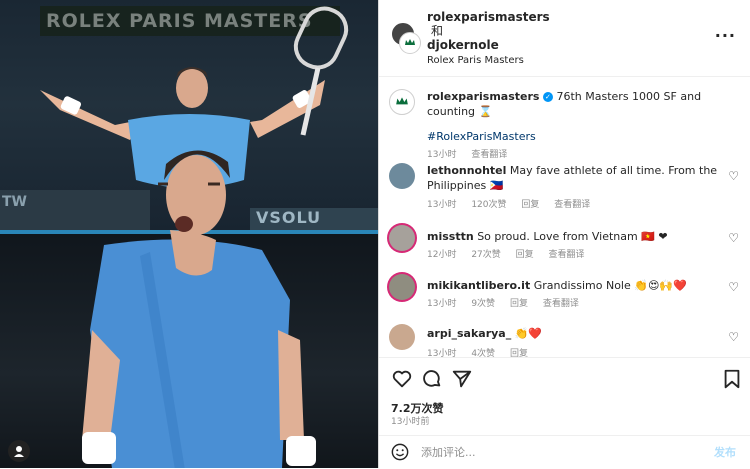 This screenshot has height=469, width=750. Describe the element at coordinates (488, 205) in the screenshot. I see `comment-likes: 120次赞` at that location.